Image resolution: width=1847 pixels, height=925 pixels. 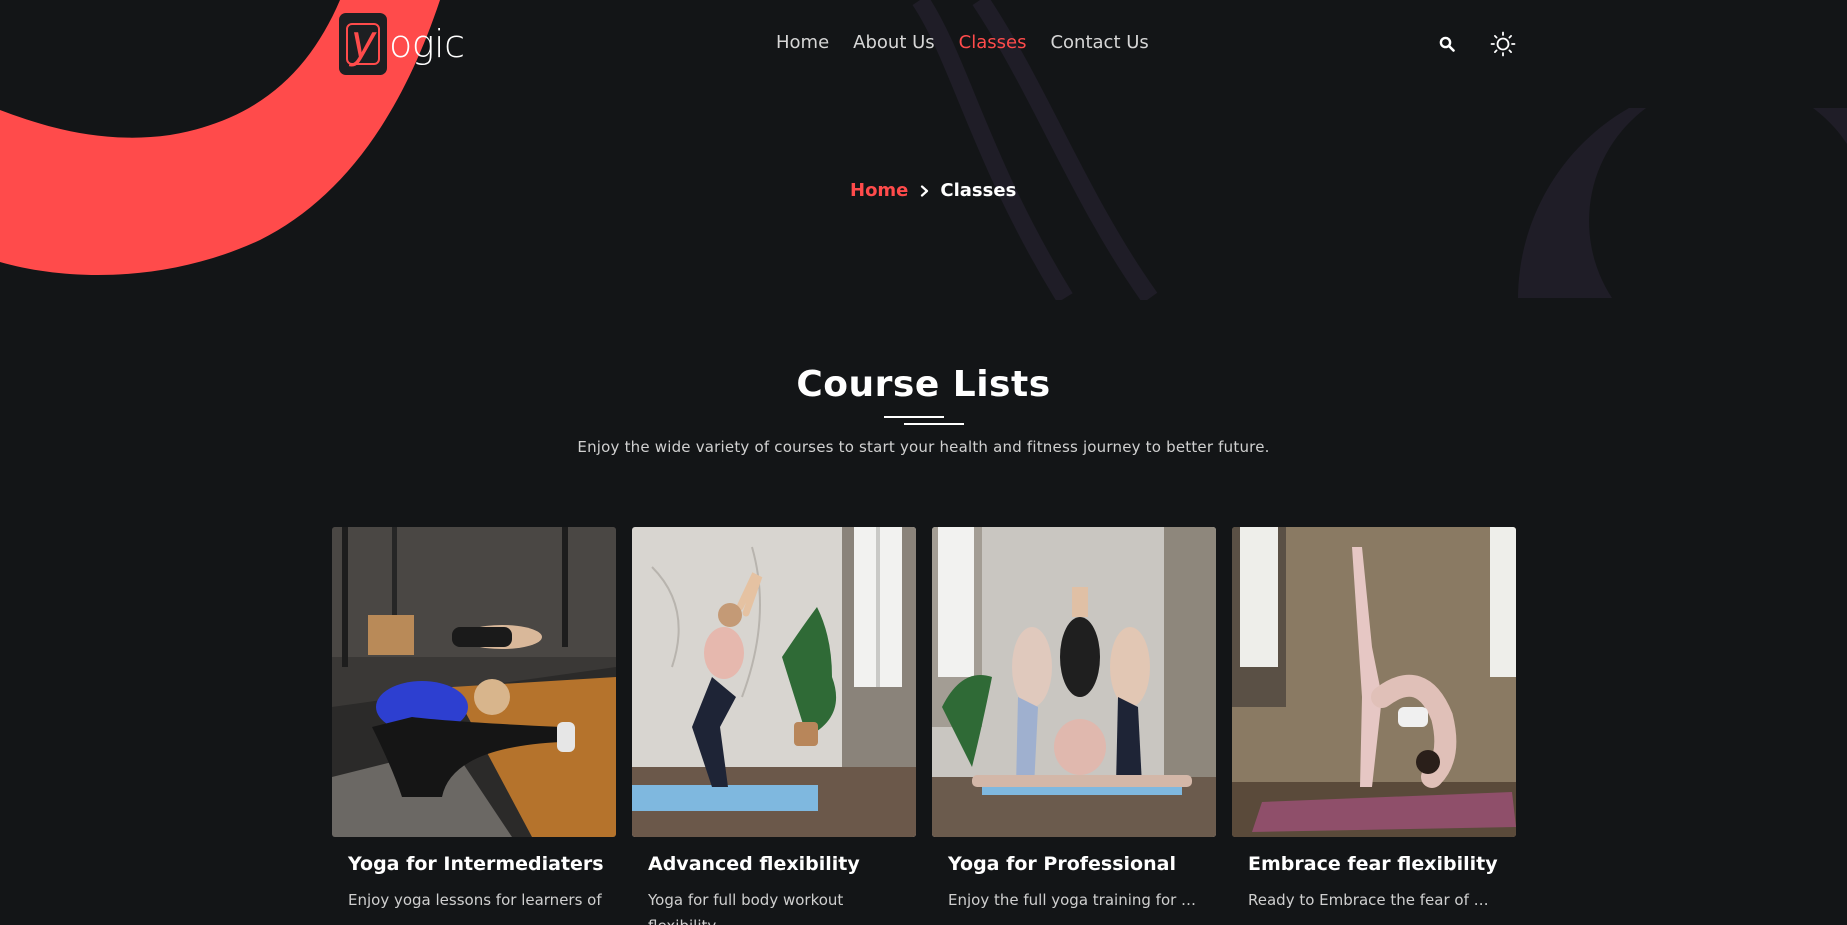 I want to click on theme-toggle-button, so click(x=1503, y=44).